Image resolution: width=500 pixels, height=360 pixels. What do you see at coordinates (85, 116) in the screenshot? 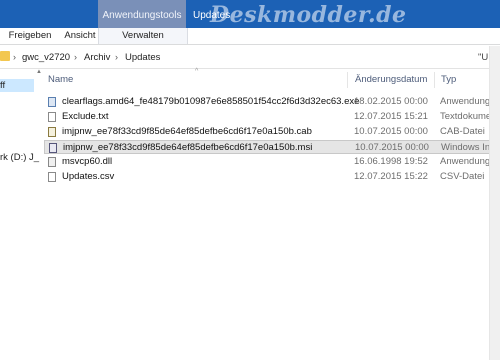
I see `file-name: Exclude.txt` at bounding box center [85, 116].